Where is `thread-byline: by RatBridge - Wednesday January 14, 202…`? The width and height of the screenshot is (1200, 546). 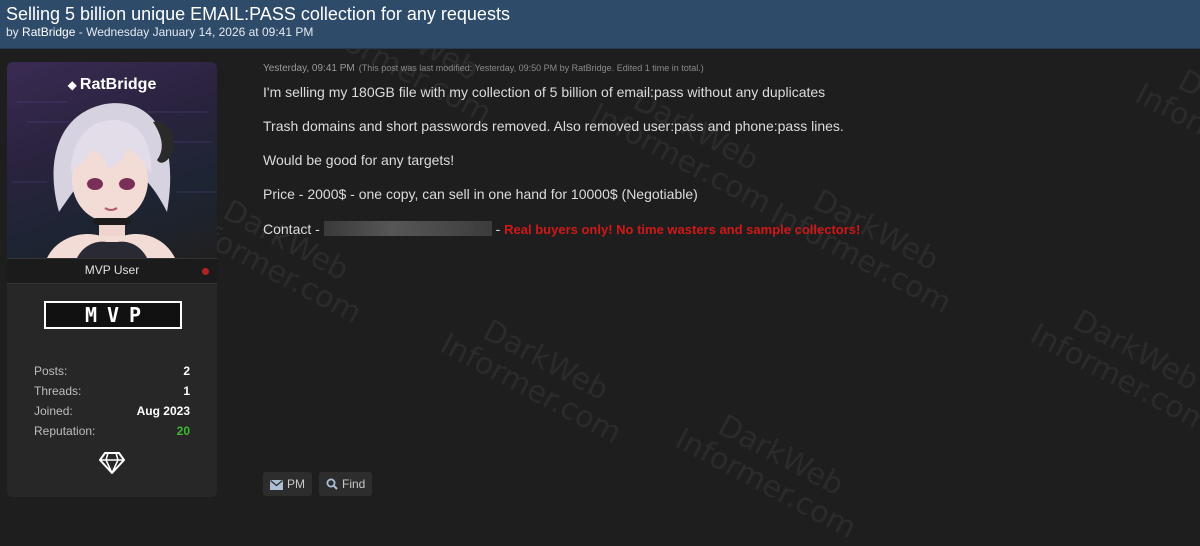
thread-byline: by RatBridge - Wednesday January 14, 202… is located at coordinates (159, 32).